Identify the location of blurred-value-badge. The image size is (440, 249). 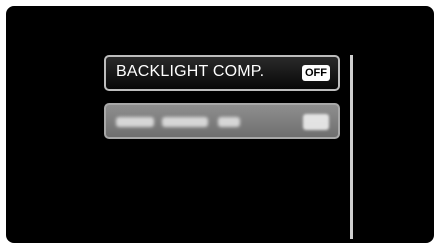
(316, 122).